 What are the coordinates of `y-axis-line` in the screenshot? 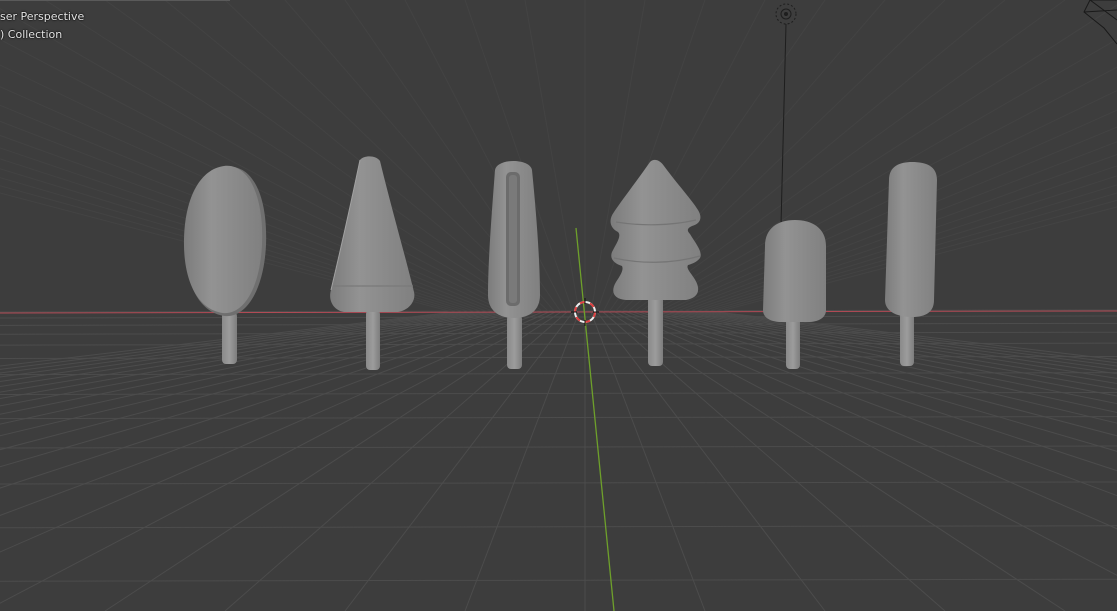 It's located at (595, 419).